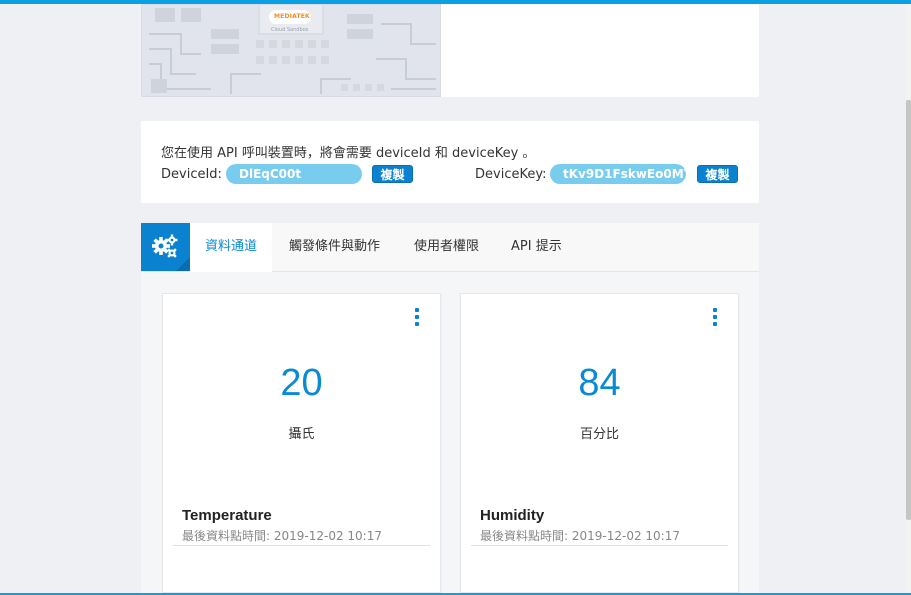 The width and height of the screenshot is (911, 595). Describe the element at coordinates (908, 310) in the screenshot. I see `scrollbar-thumb` at that location.